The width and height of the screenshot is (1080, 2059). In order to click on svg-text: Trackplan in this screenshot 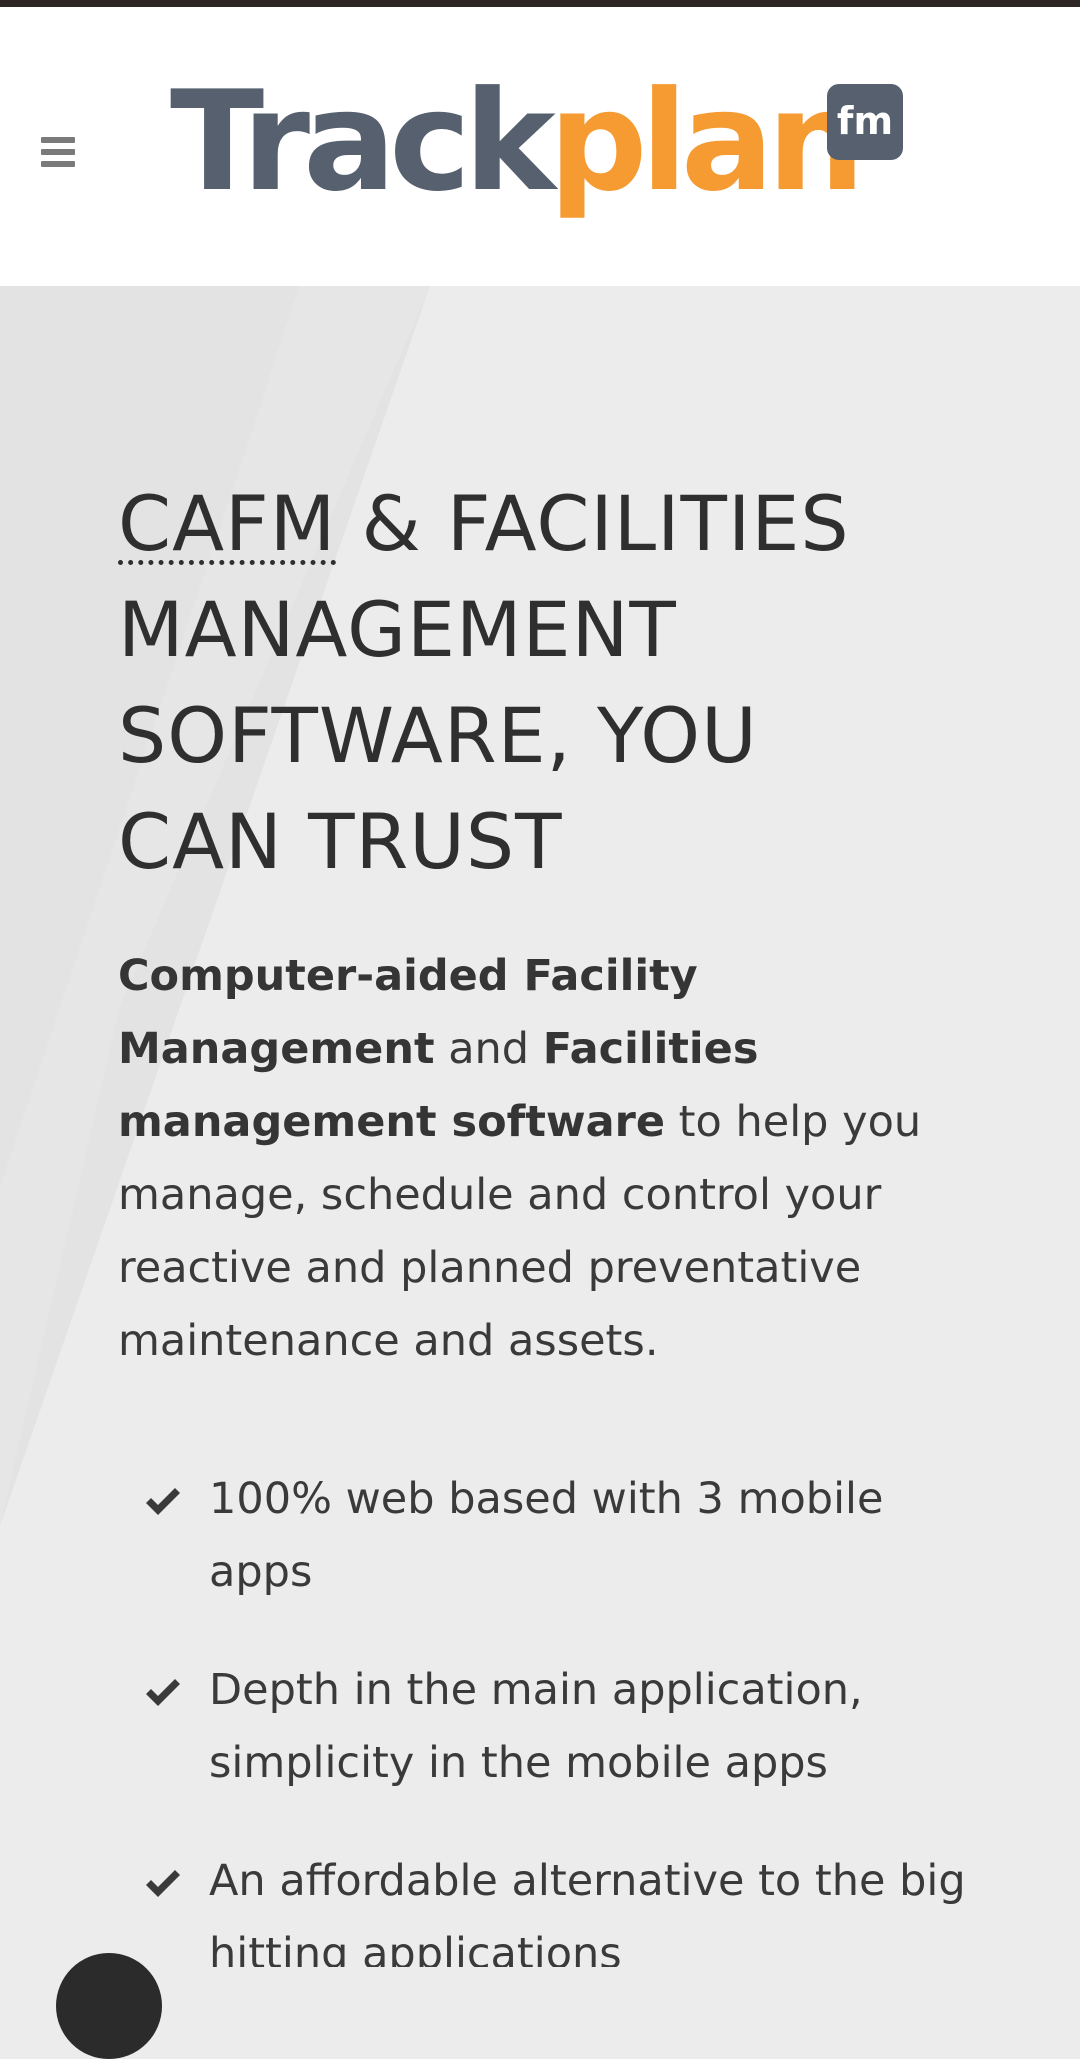, I will do `click(514, 144)`.